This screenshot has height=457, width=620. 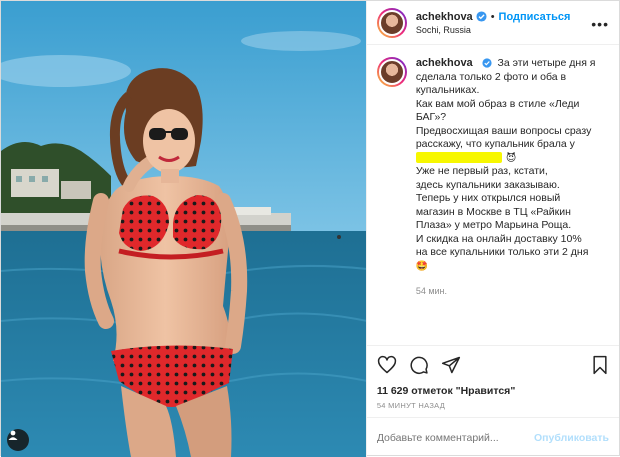 What do you see at coordinates (444, 63) in the screenshot?
I see `caption-username: achekhova` at bounding box center [444, 63].